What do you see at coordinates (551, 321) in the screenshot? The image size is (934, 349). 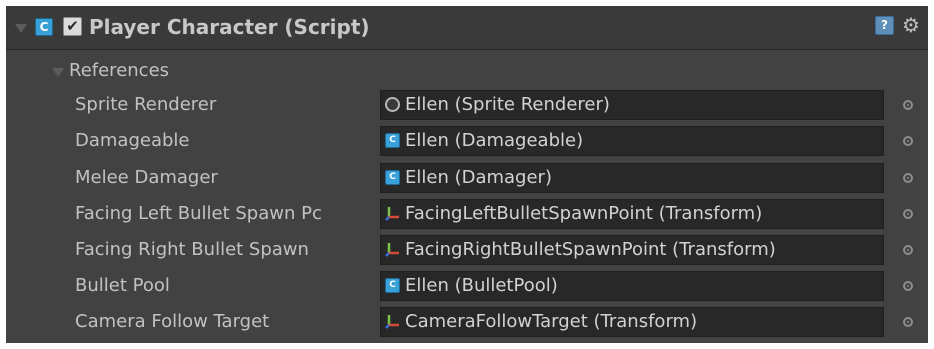 I see `object-field-value: CameraFollowTarget (Transform)` at bounding box center [551, 321].